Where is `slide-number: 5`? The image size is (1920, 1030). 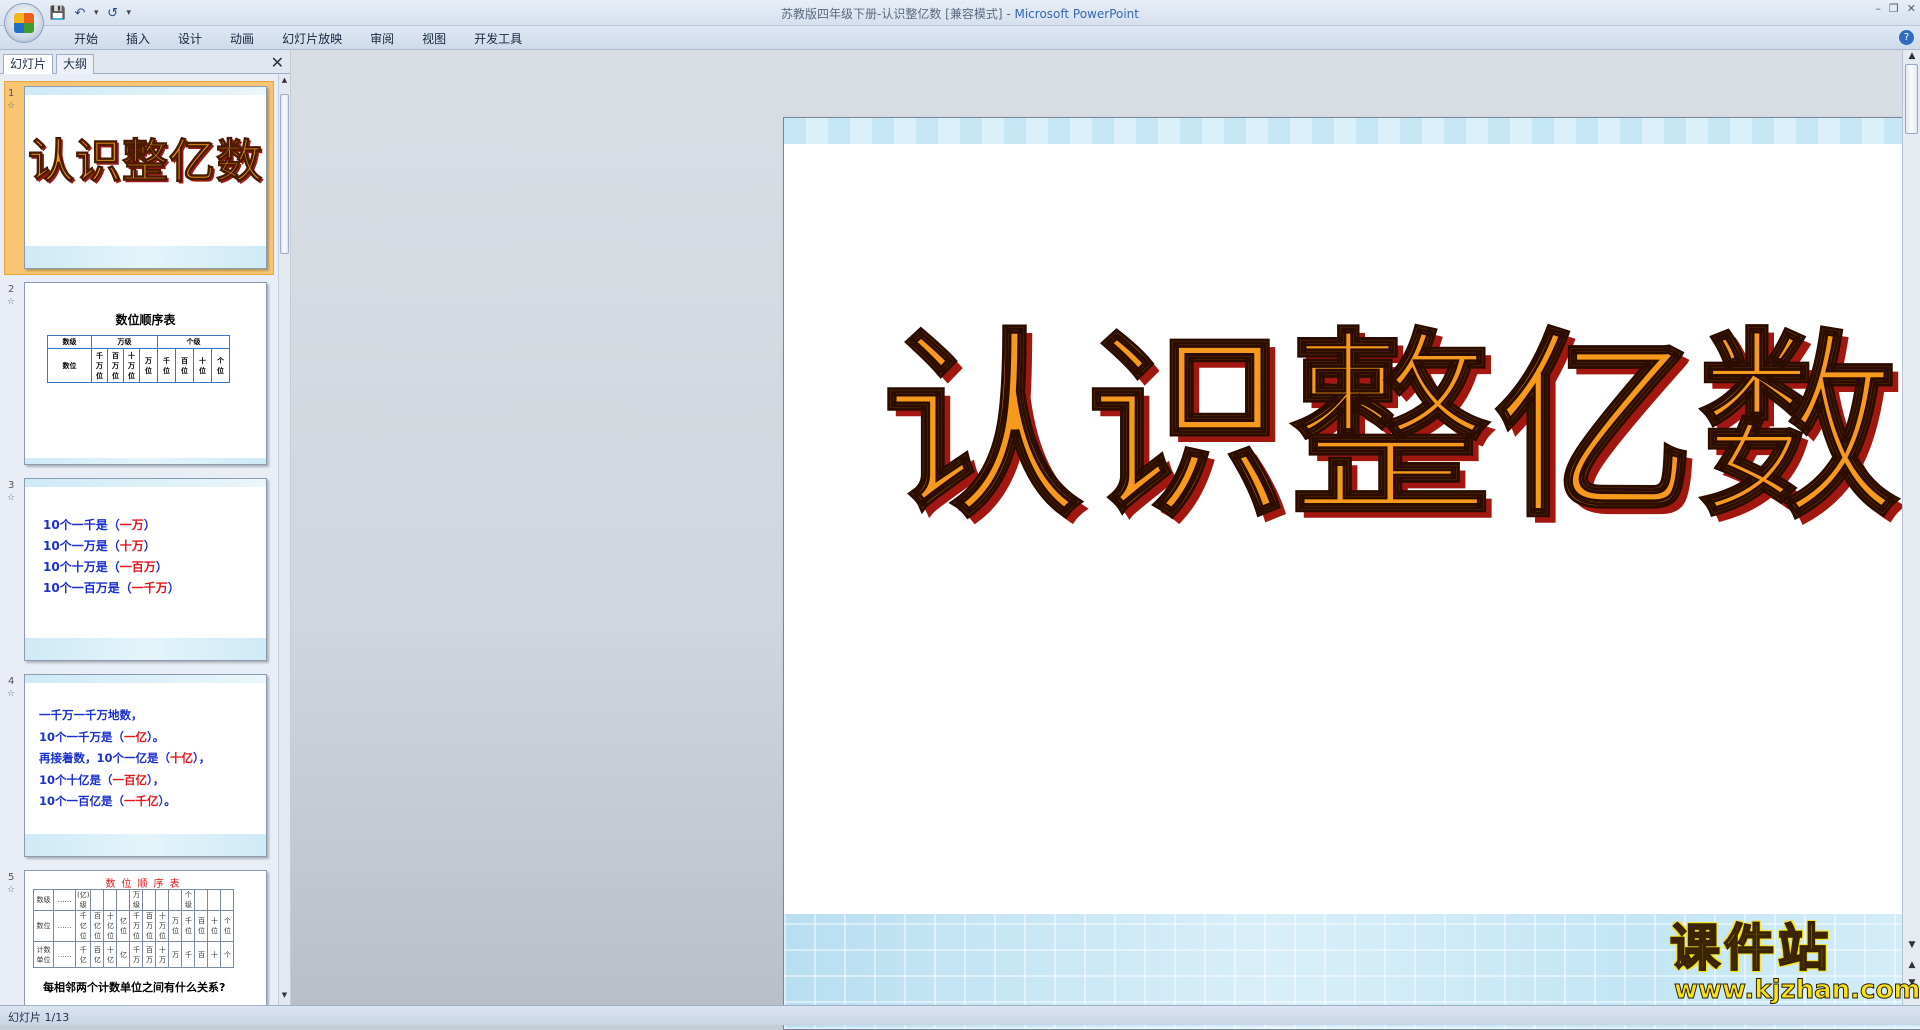 slide-number: 5 is located at coordinates (11, 877).